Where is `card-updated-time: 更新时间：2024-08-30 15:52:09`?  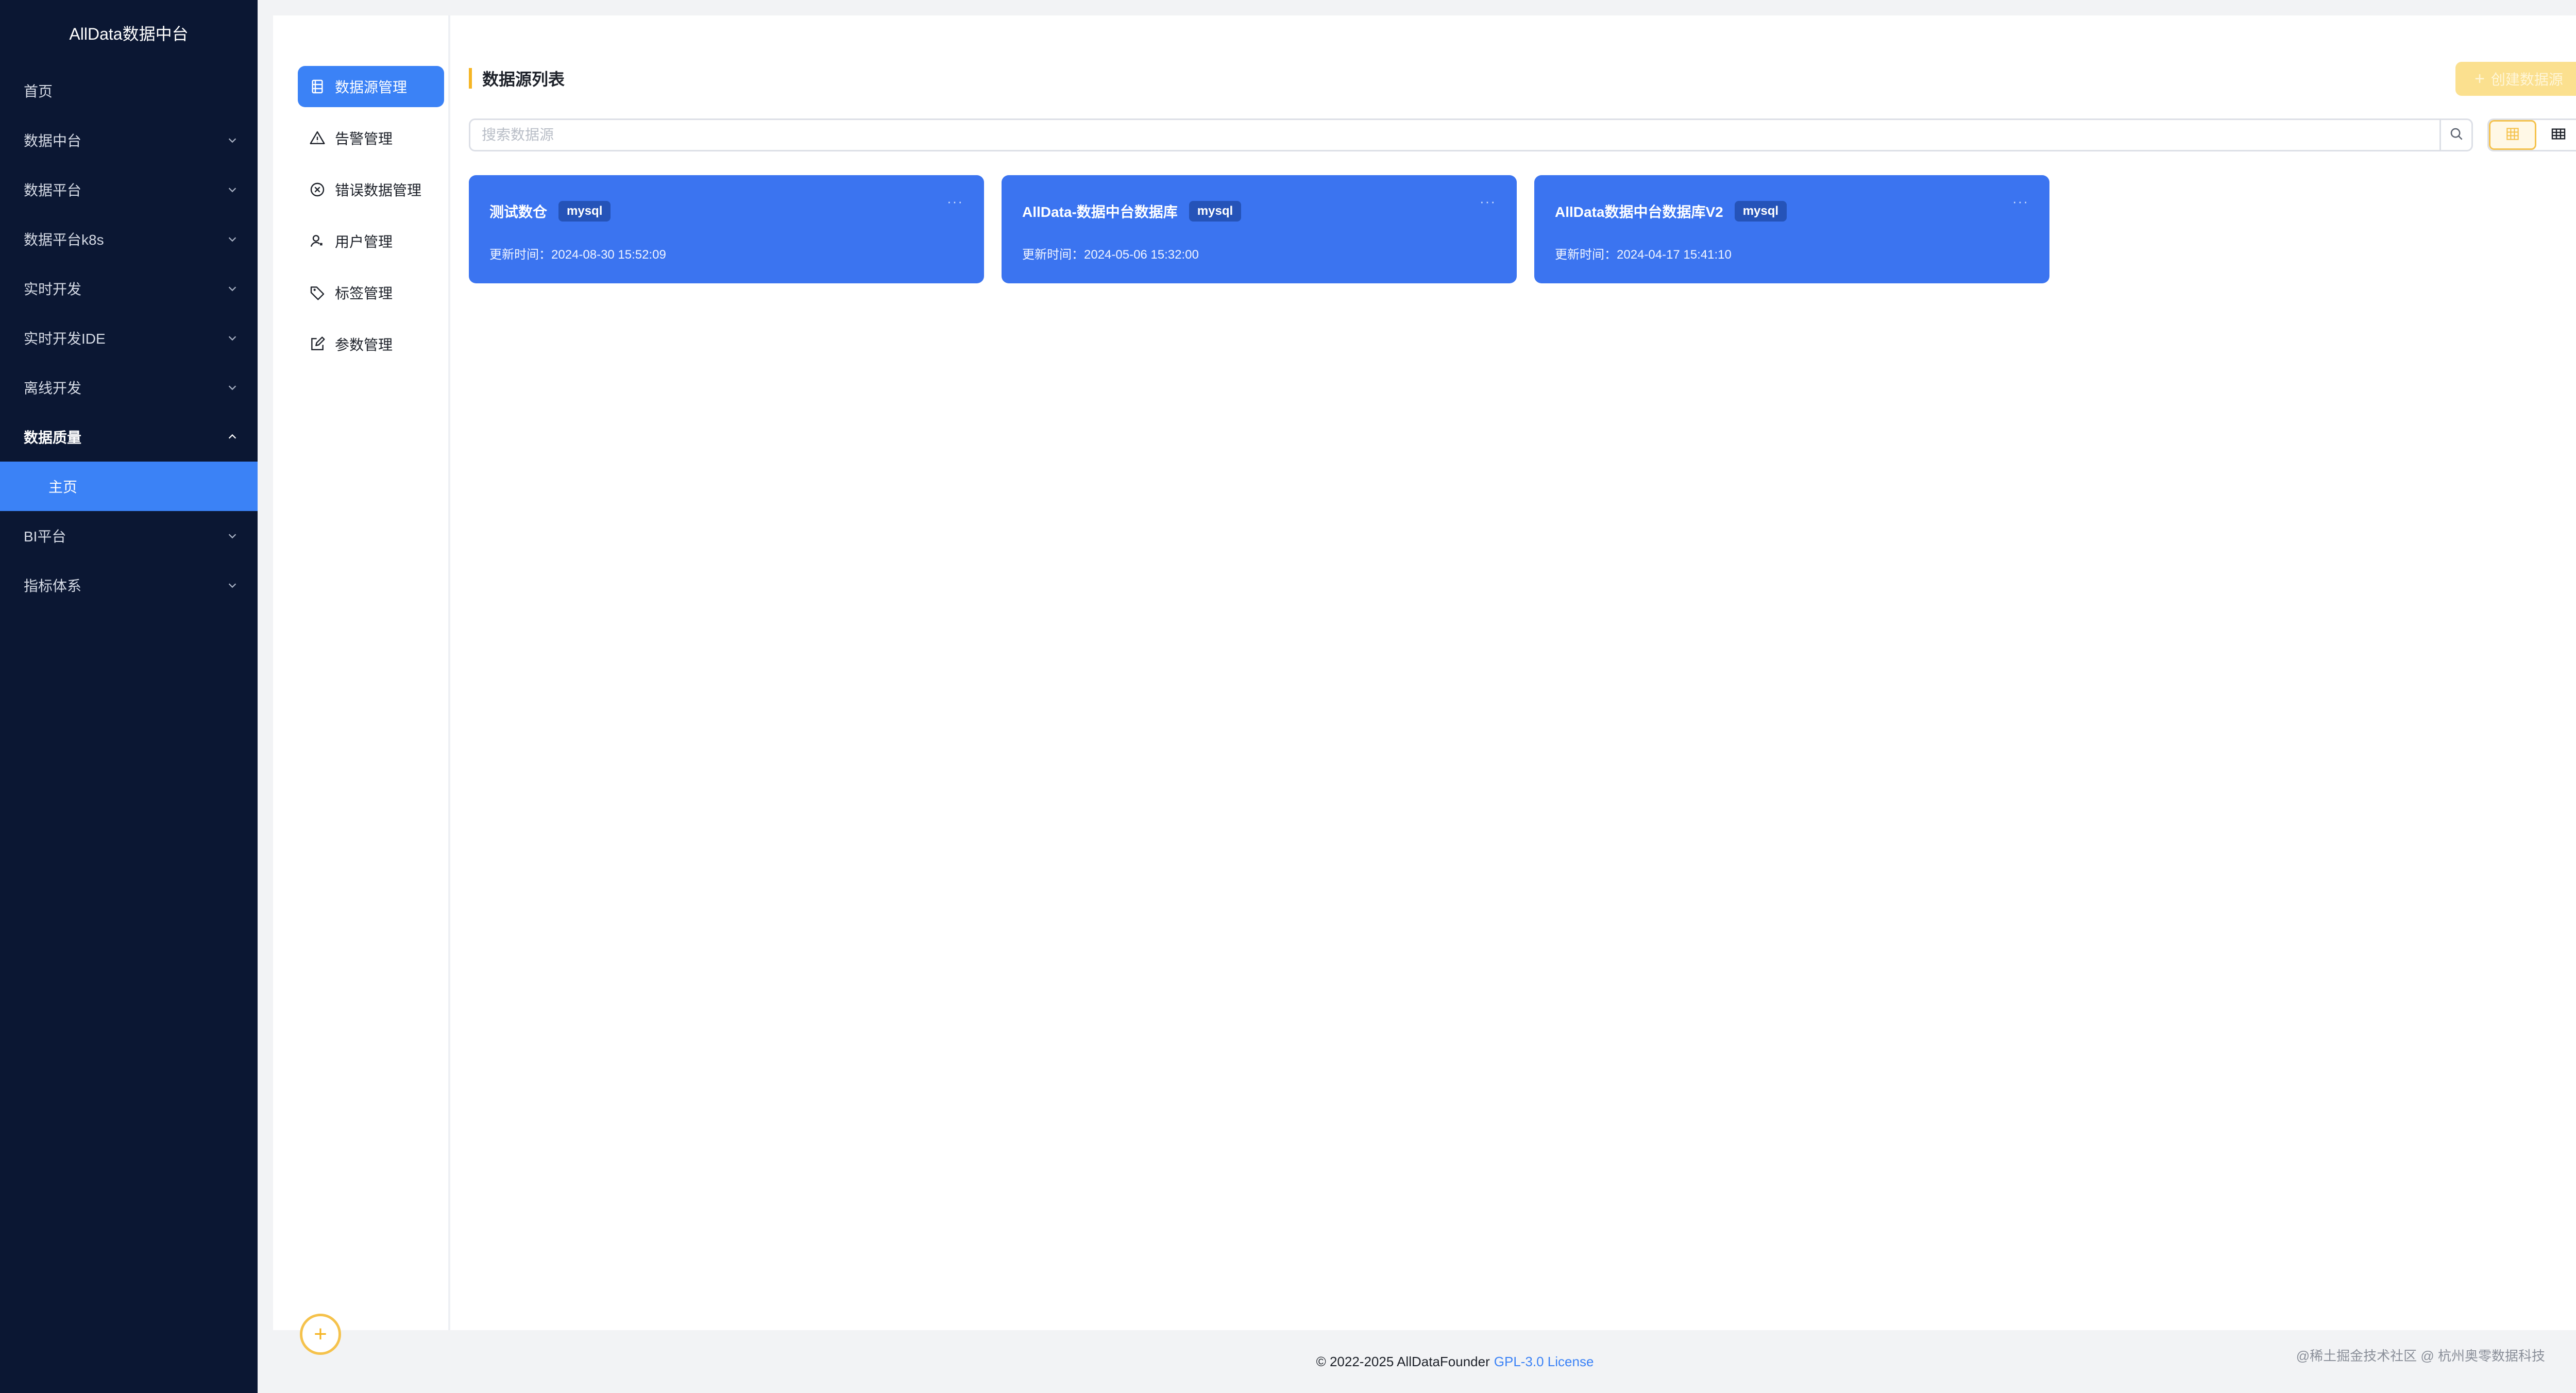 card-updated-time: 更新时间：2024-08-30 15:52:09 is located at coordinates (577, 253).